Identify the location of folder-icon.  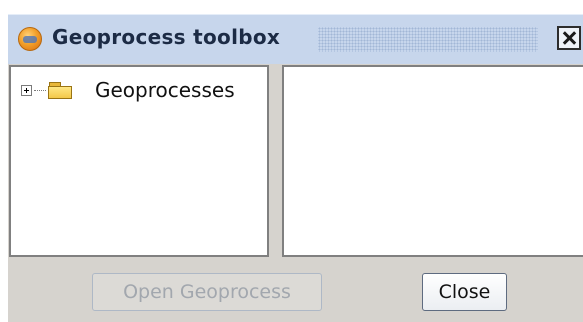
(61, 90).